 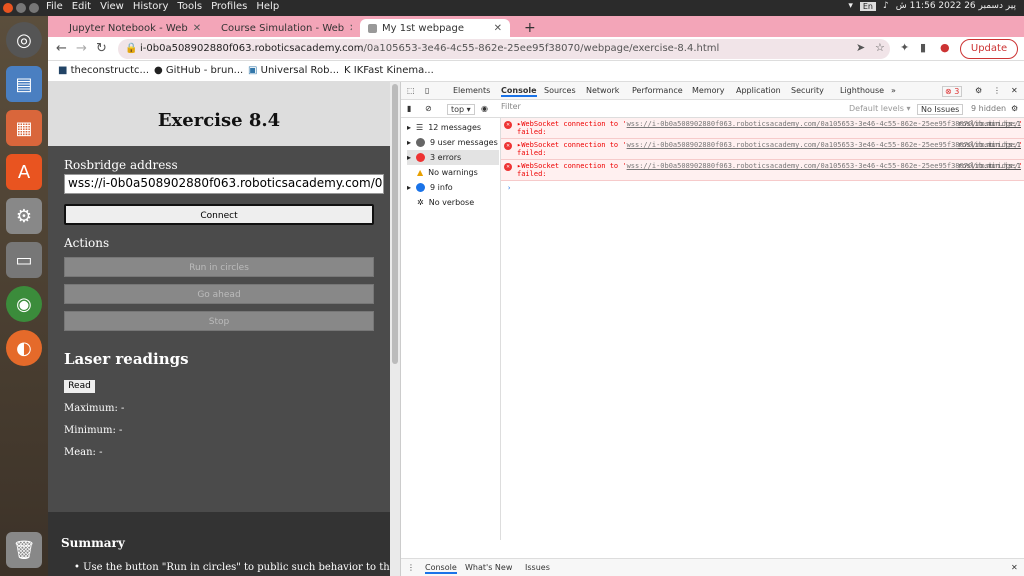 I want to click on expand-icon: ▸, so click(x=409, y=187).